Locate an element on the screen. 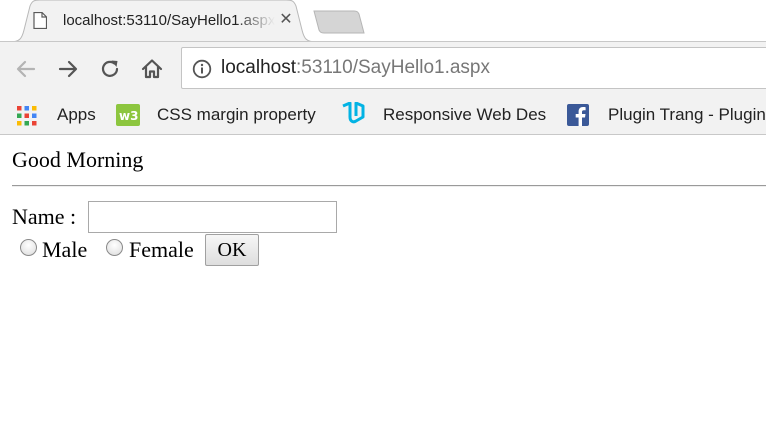 Image resolution: width=766 pixels, height=444 pixels. reload-icon is located at coordinates (110, 69).